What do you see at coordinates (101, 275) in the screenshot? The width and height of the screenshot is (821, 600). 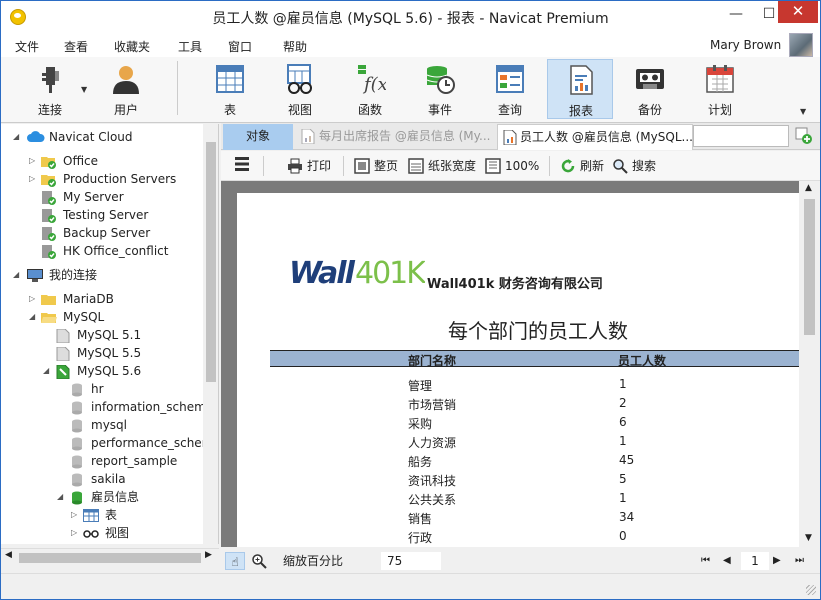 I see `tree-item-my-connections: ◢ 我的连接` at bounding box center [101, 275].